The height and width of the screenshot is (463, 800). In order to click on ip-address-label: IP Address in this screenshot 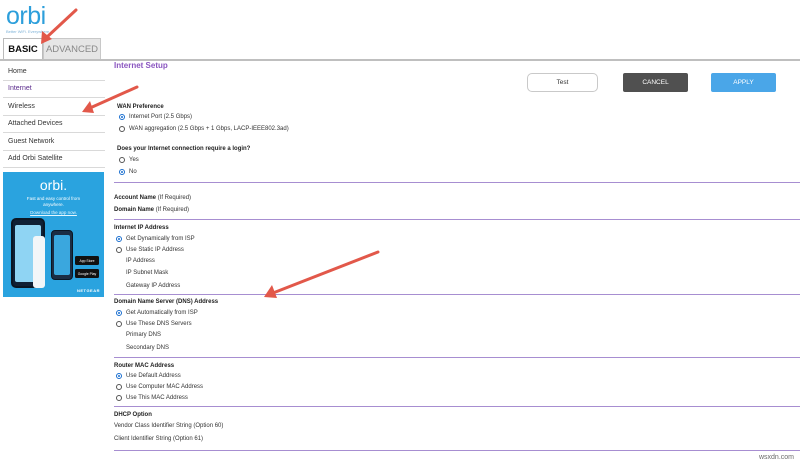, I will do `click(140, 261)`.